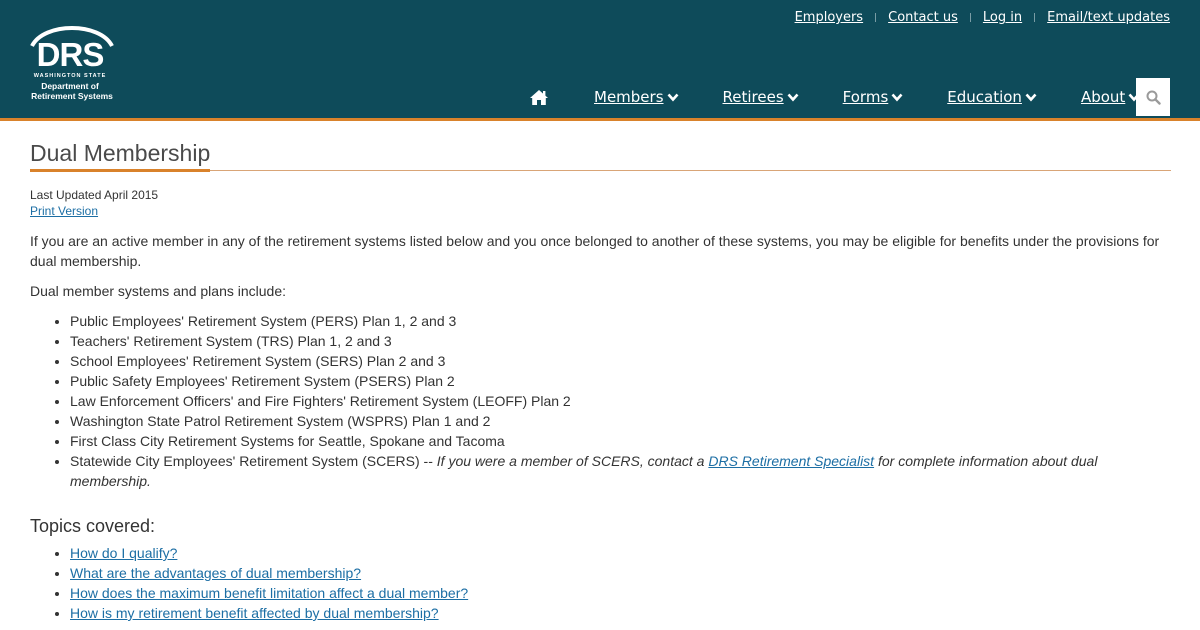 The height and width of the screenshot is (630, 1200). Describe the element at coordinates (923, 17) in the screenshot. I see `contact-us-link: Contact us` at that location.